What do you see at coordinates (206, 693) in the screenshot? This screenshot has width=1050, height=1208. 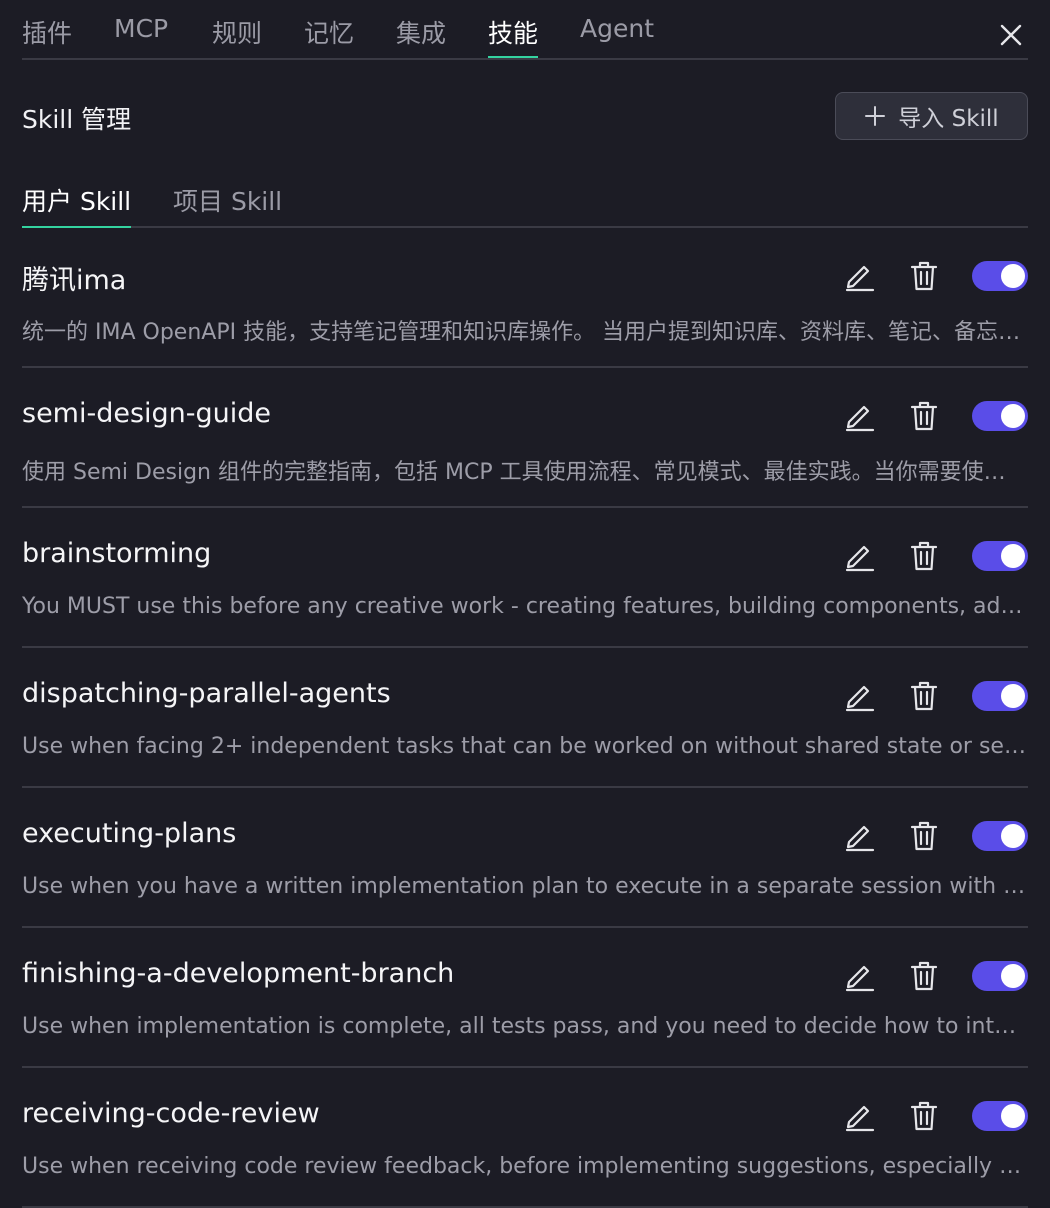 I see `skill-name: dispatching-parallel-agents` at bounding box center [206, 693].